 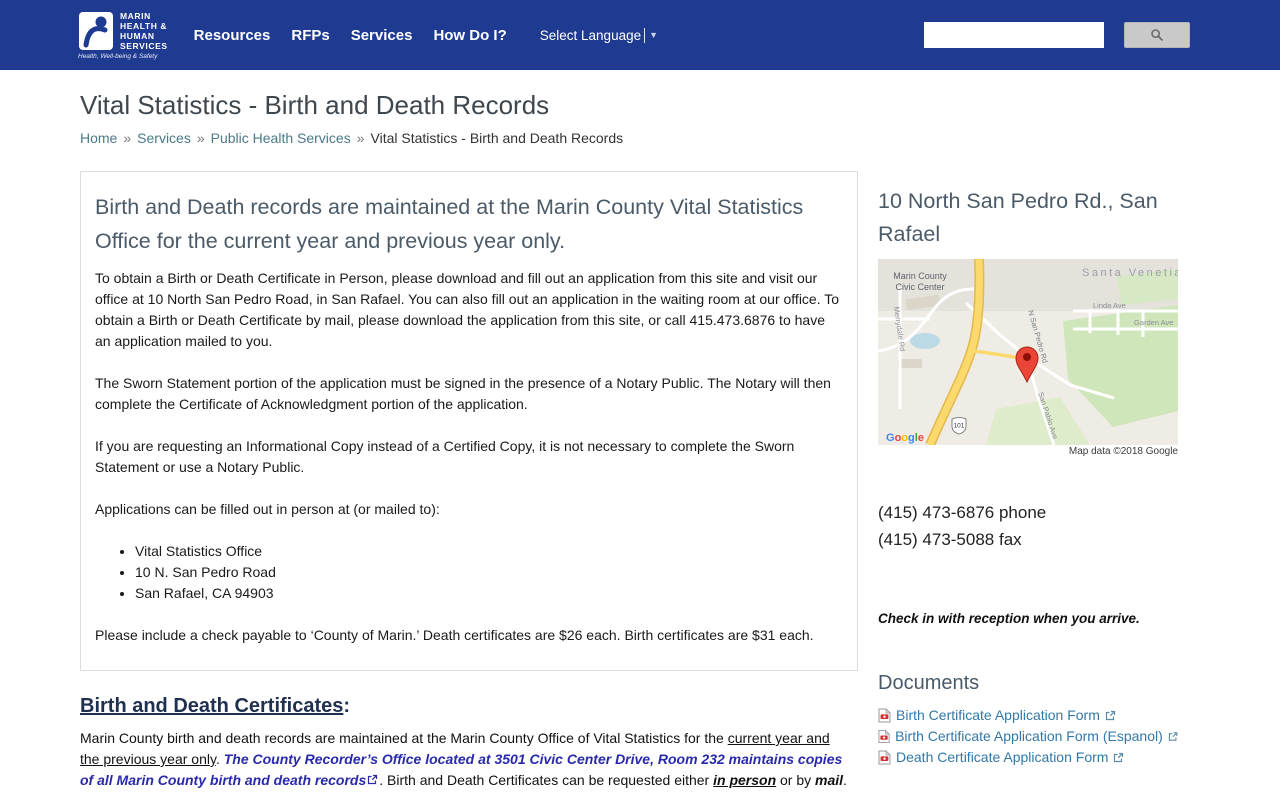 I want to click on highway-101-shield-icon: 101, so click(x=959, y=426).